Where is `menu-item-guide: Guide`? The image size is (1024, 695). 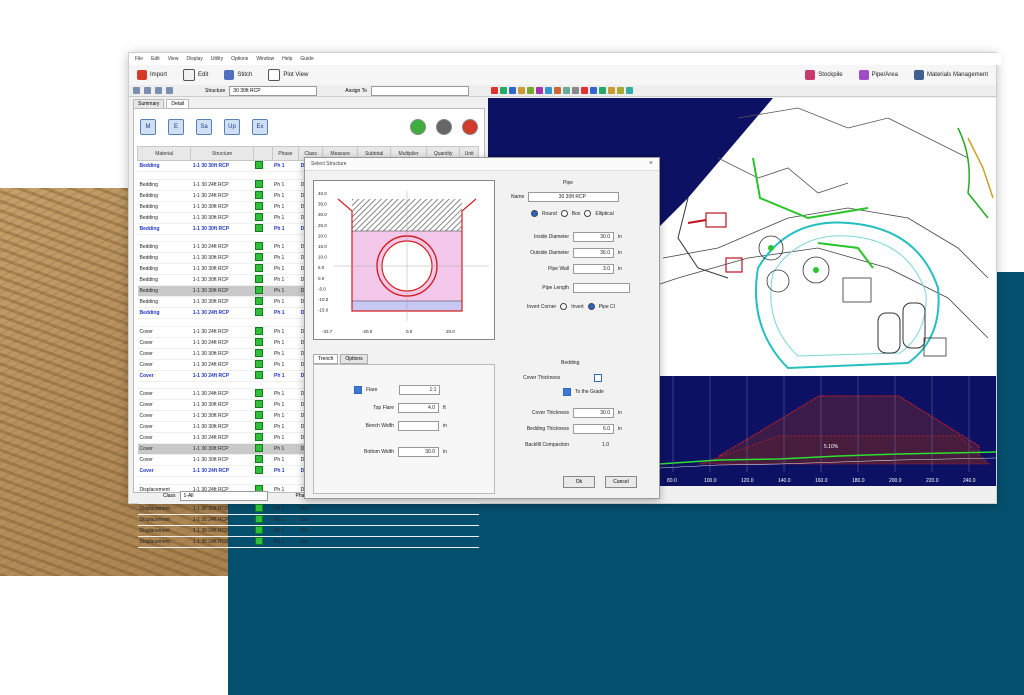
menu-item-guide: Guide is located at coordinates (306, 59).